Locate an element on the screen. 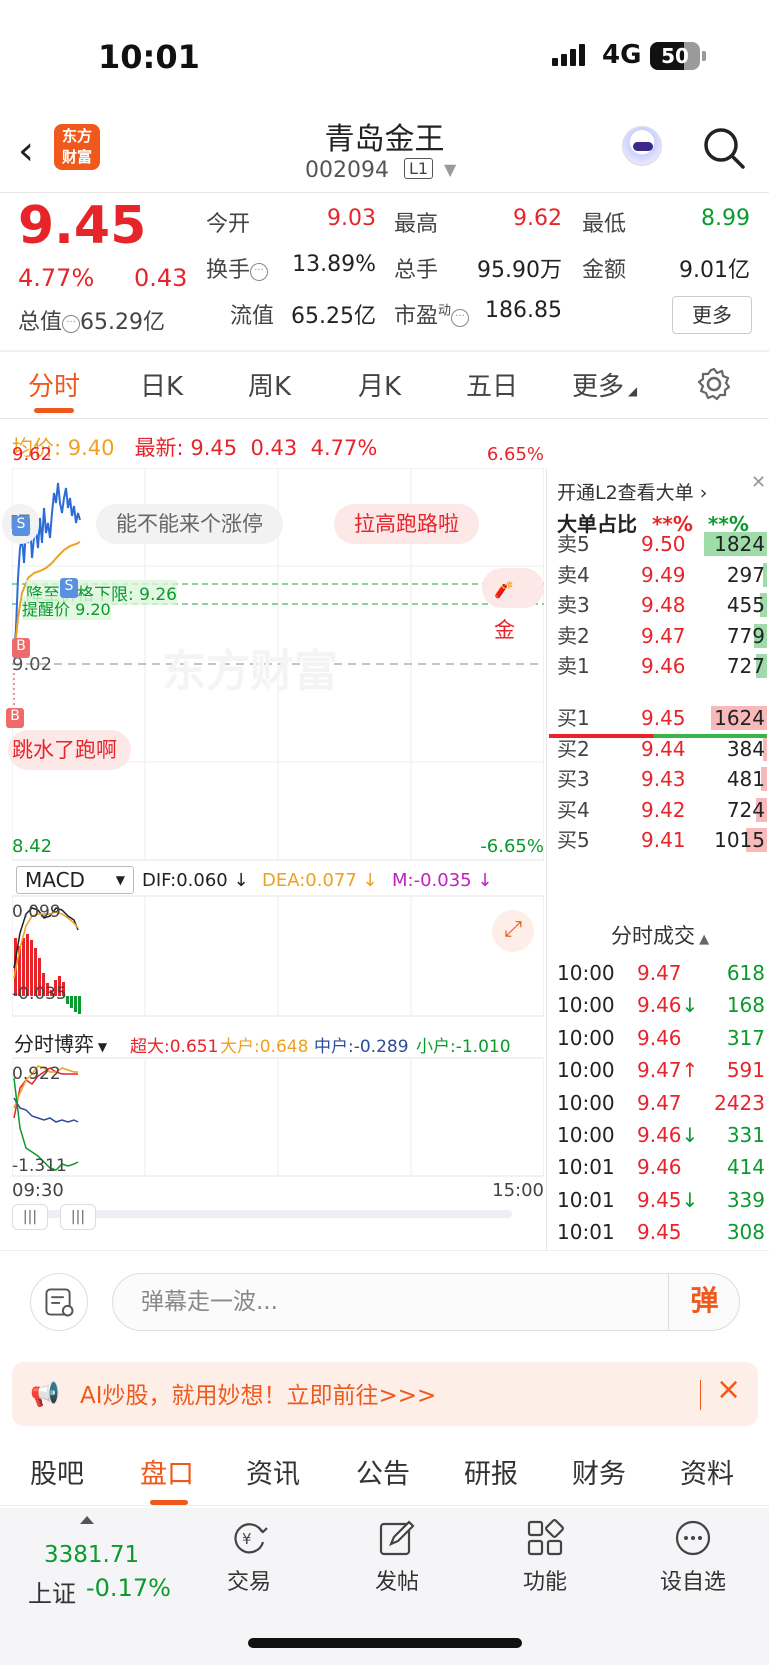 Image resolution: width=769 pixels, height=1665 pixels. alert-label-2: 提醒价 9.20 is located at coordinates (66, 608).